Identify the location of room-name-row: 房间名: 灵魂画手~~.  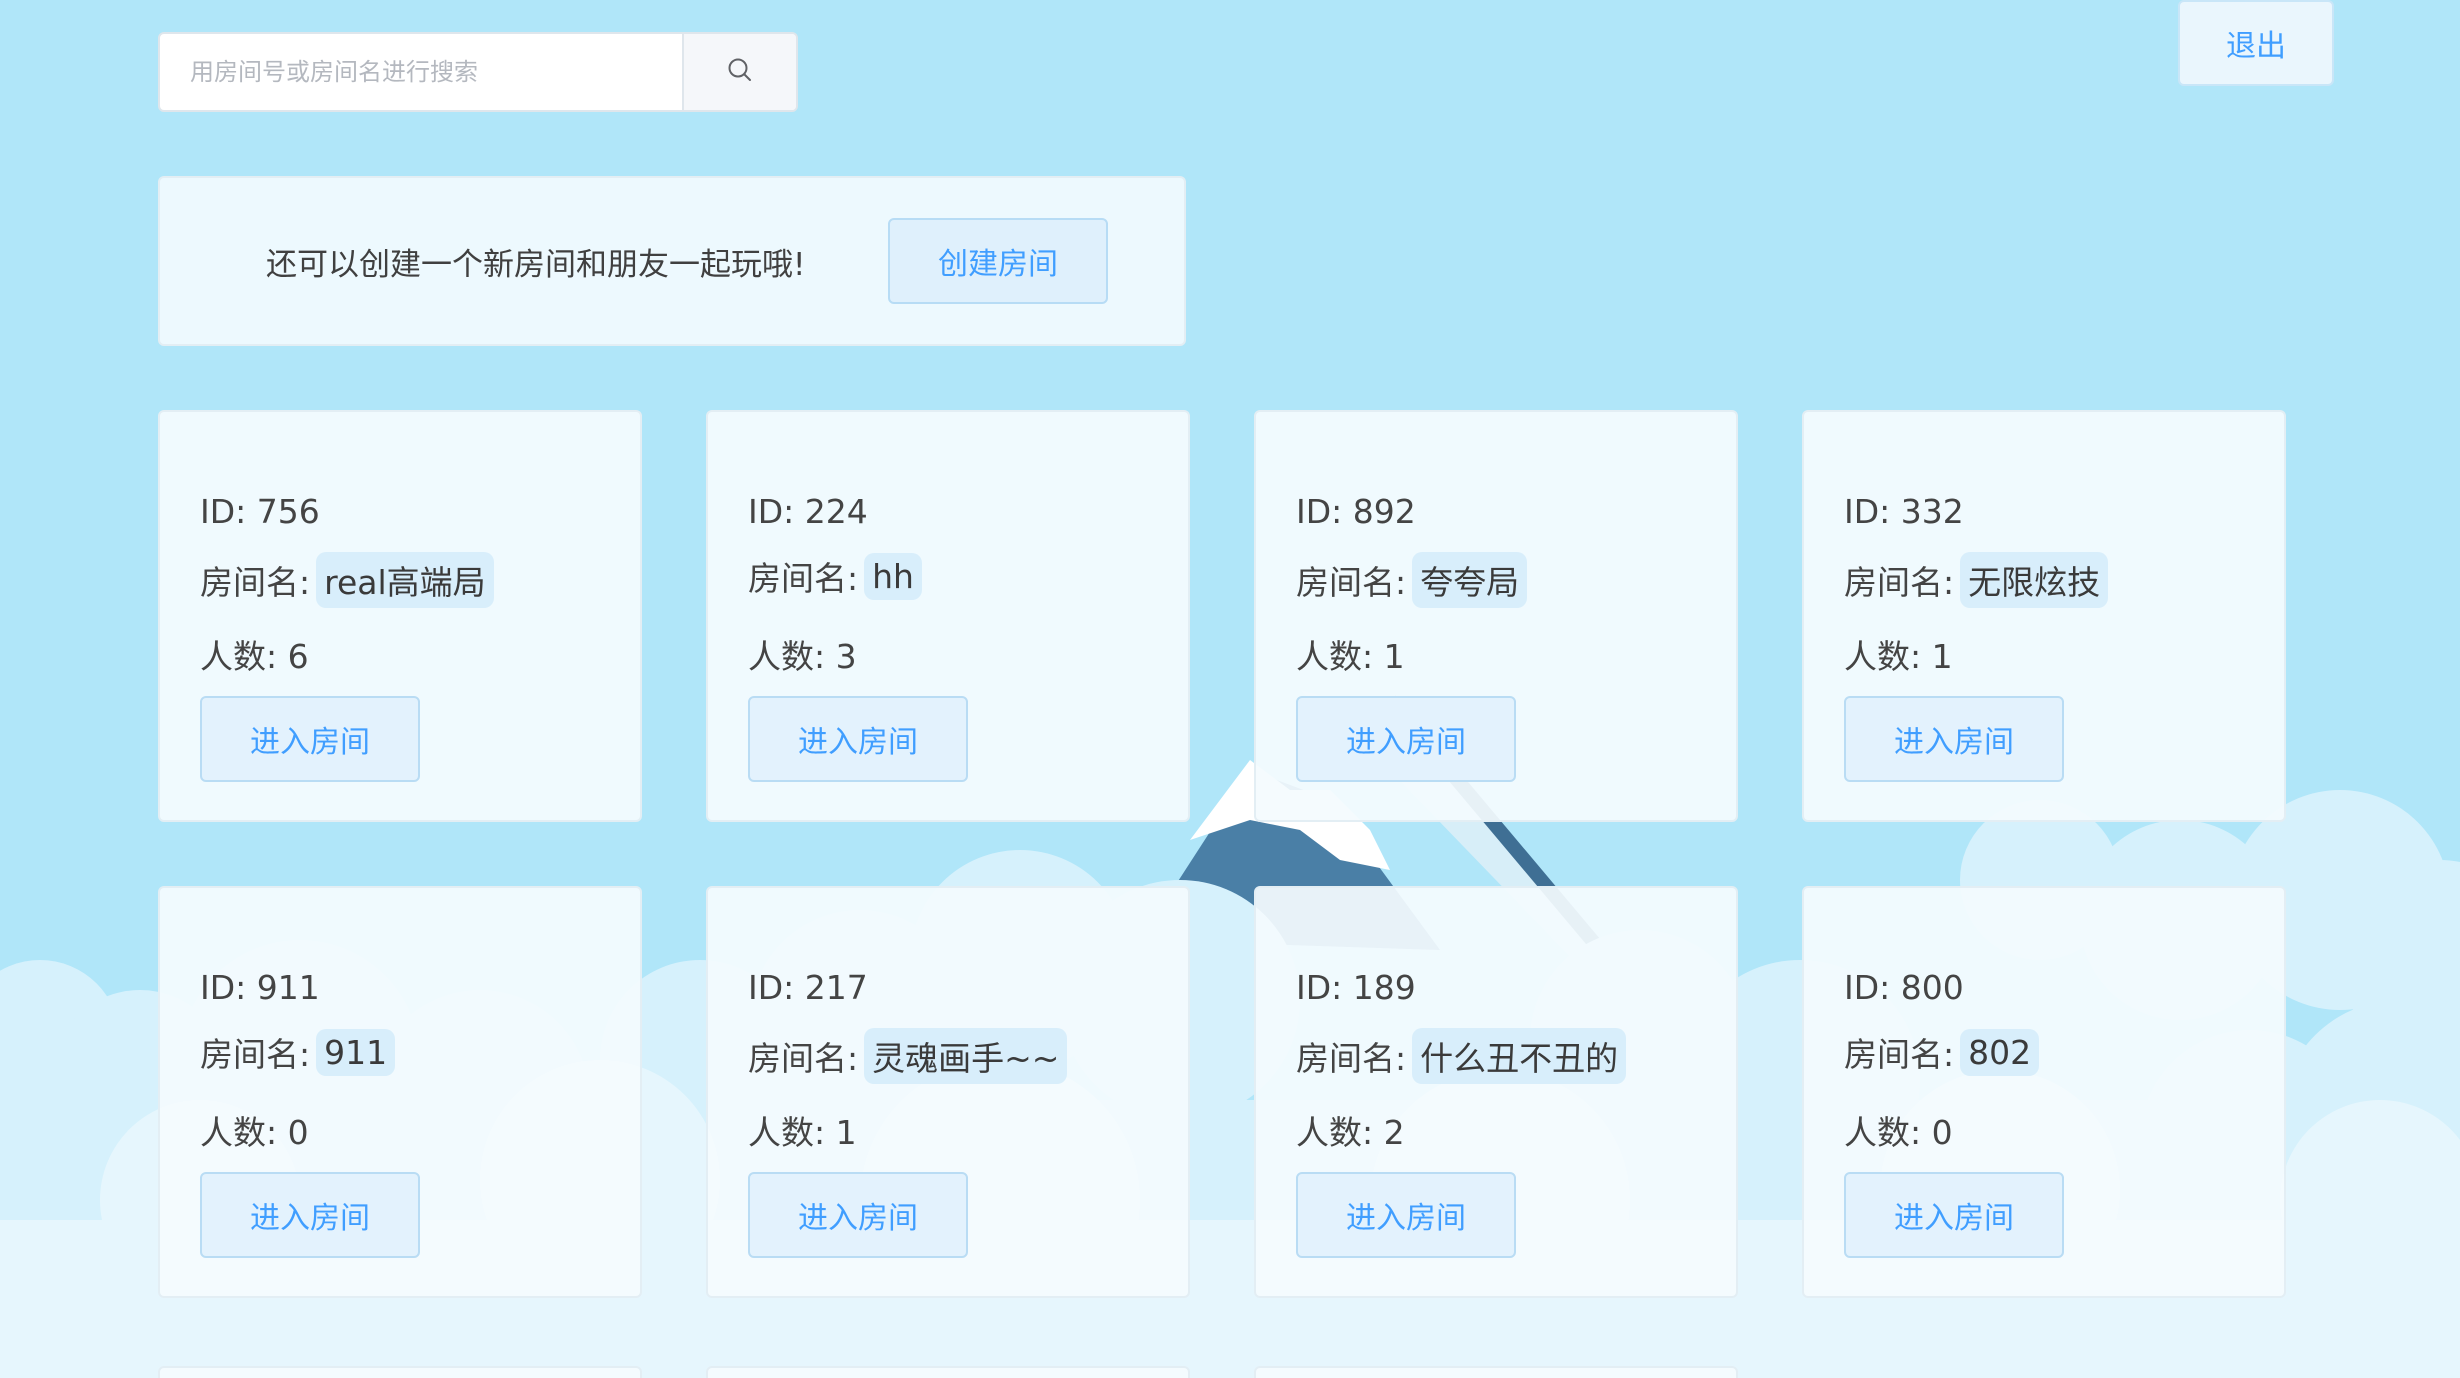
(908, 1056).